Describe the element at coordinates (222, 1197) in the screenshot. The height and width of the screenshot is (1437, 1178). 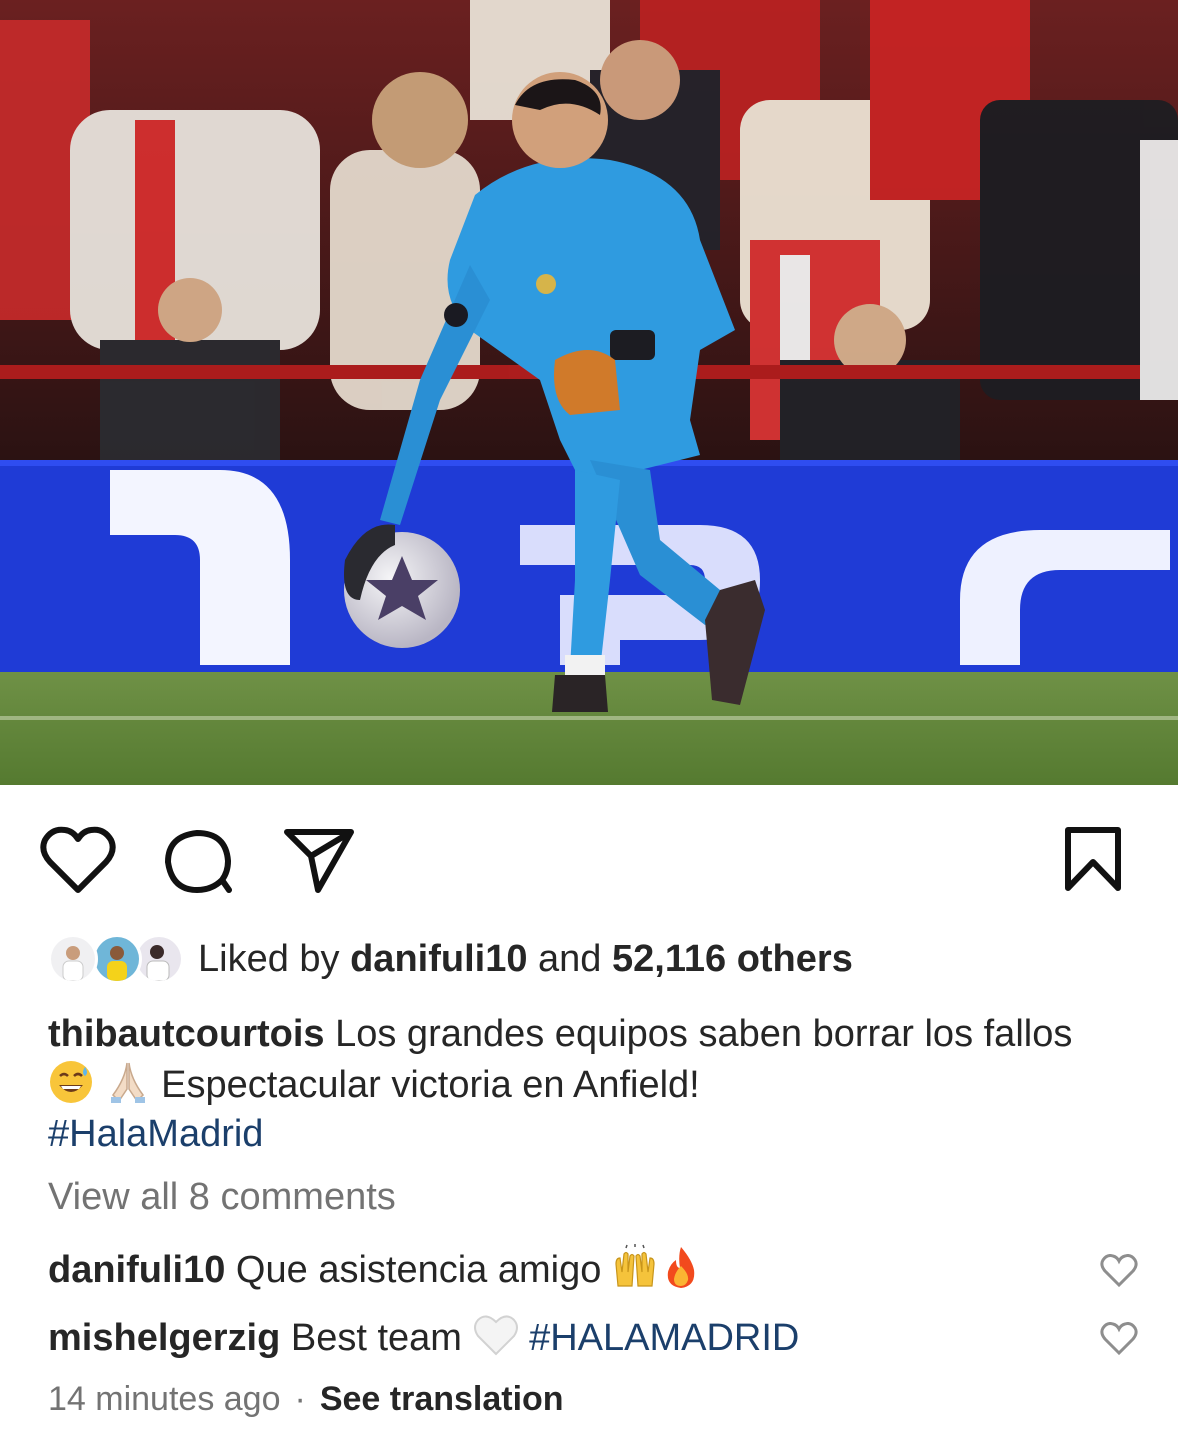
I see `view-all-comments-link: View all 8 comments` at that location.